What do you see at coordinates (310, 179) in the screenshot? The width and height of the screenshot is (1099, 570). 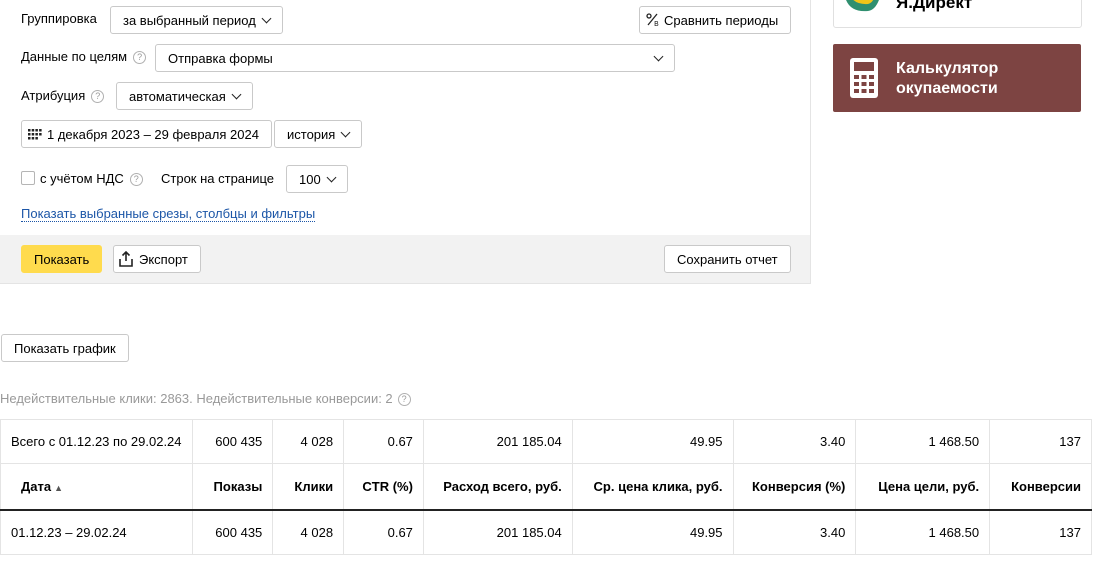 I see `rows-per-page-value: 100` at bounding box center [310, 179].